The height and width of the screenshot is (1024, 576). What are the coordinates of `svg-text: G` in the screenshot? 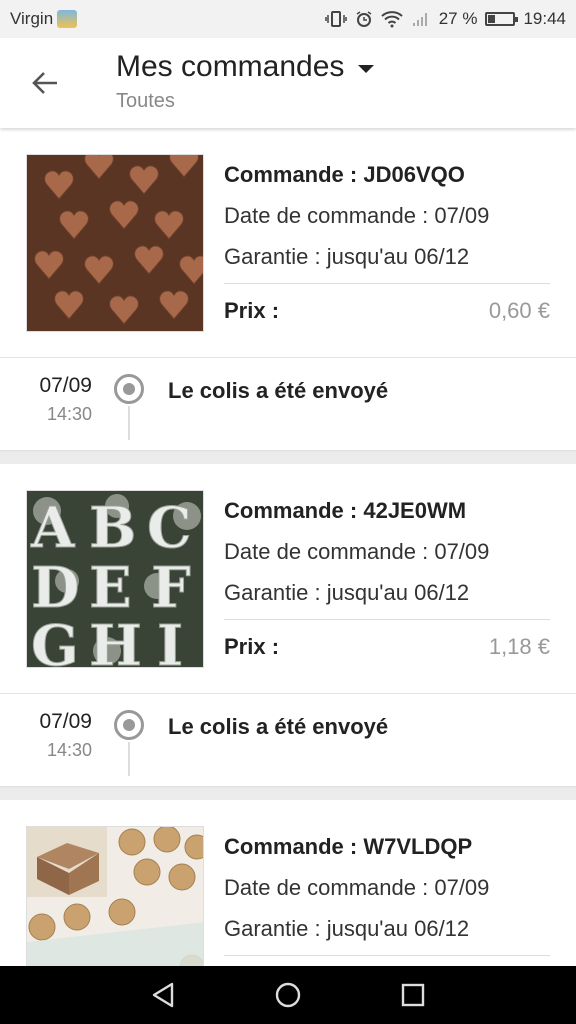 It's located at (55, 640).